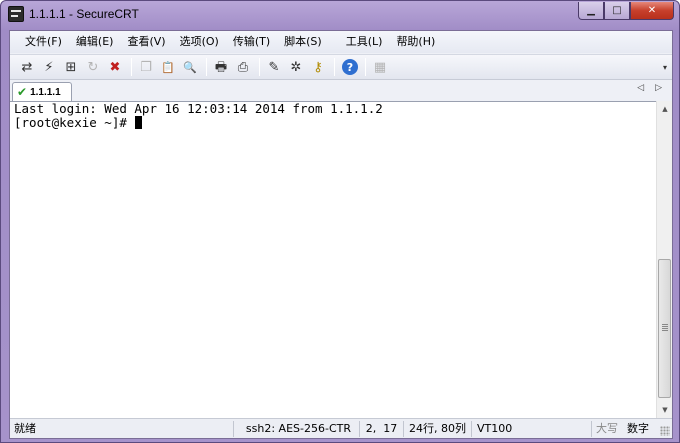 This screenshot has height=443, width=680. What do you see at coordinates (22, 92) in the screenshot?
I see `check-icon: ✔` at bounding box center [22, 92].